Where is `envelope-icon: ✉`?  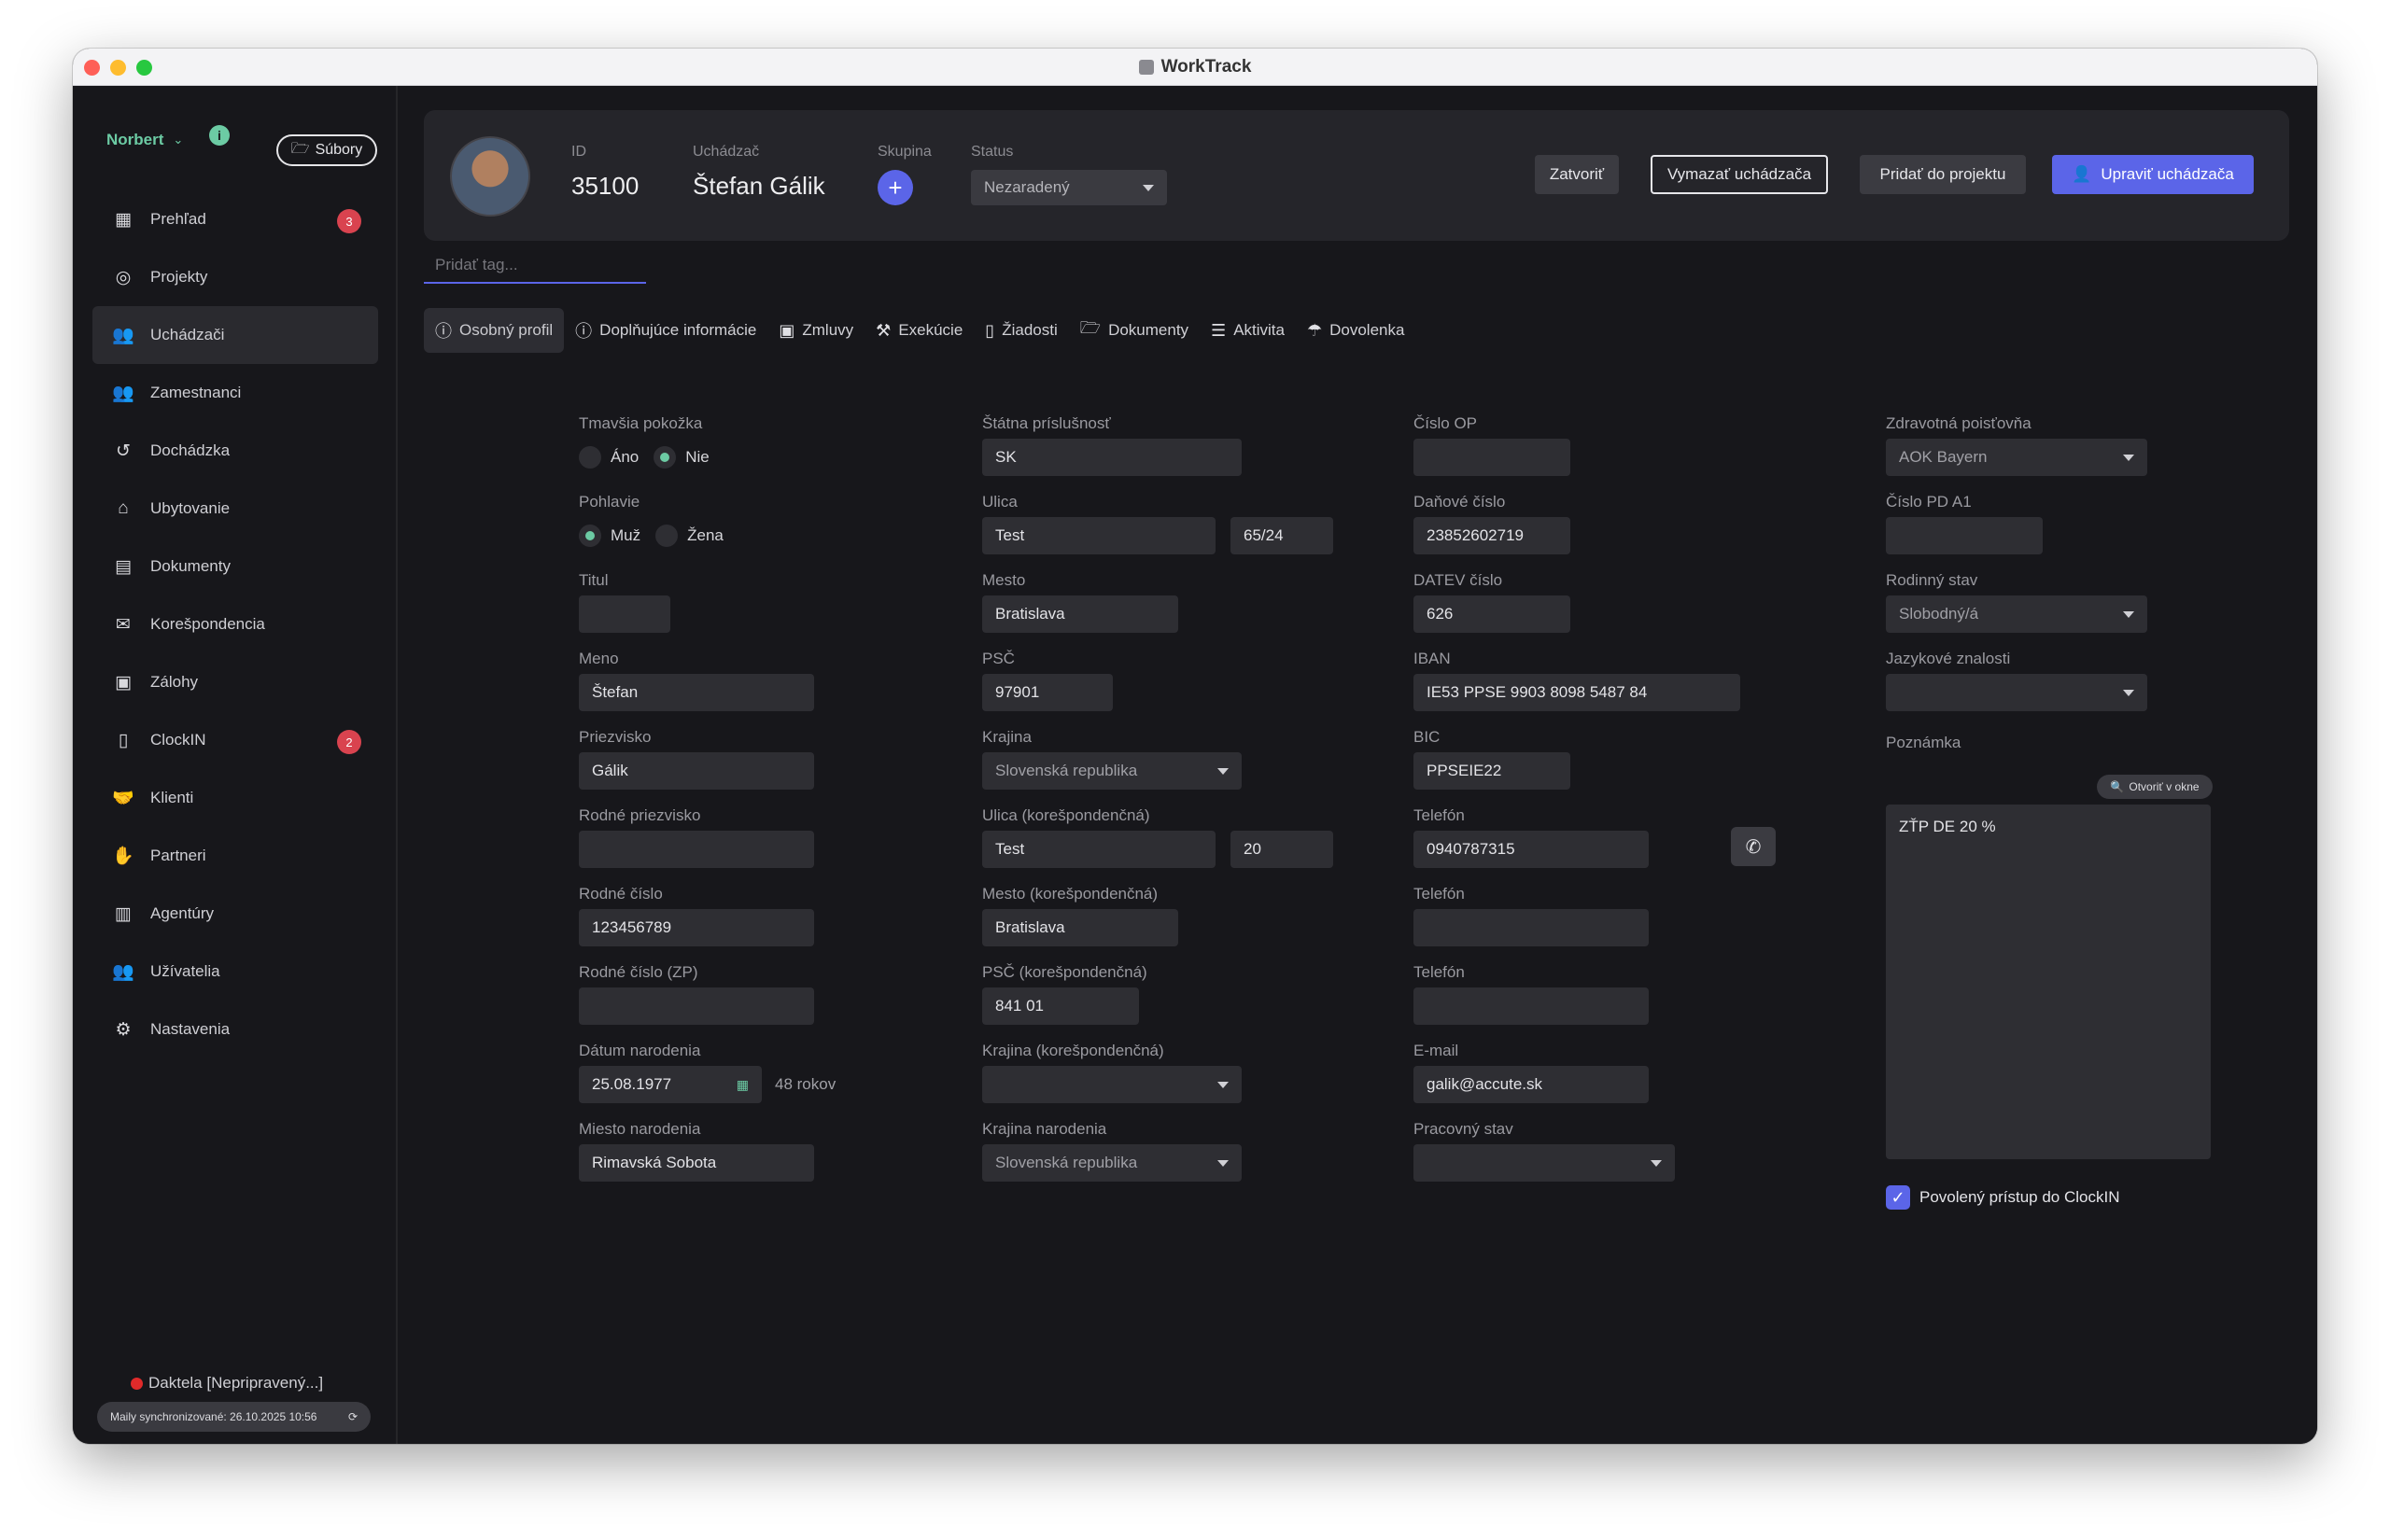
envelope-icon: ✉ is located at coordinates (123, 624).